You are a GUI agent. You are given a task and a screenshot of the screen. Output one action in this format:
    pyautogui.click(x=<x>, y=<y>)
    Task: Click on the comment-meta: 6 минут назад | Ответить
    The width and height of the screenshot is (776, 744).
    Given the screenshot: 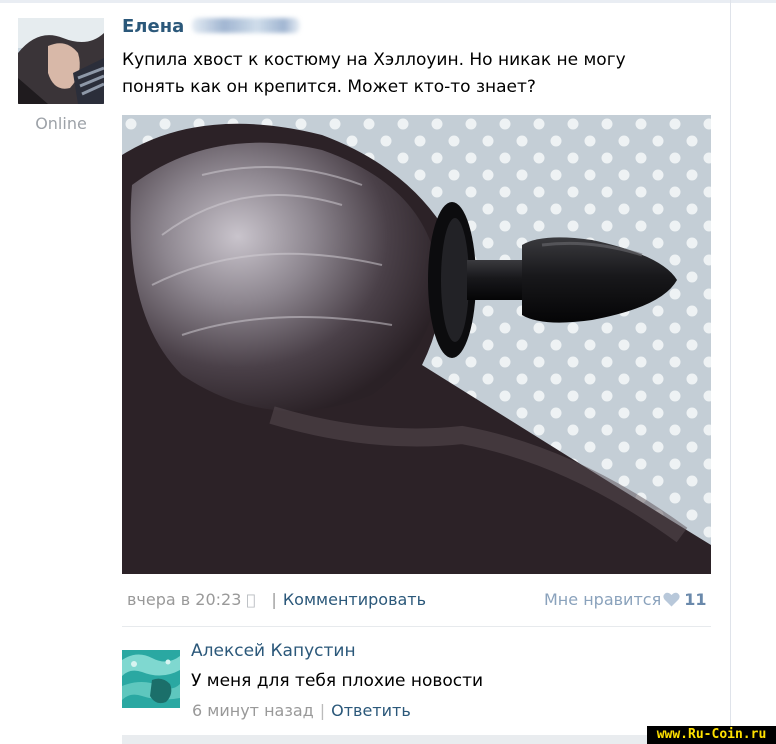 What is the action you would take?
    pyautogui.click(x=301, y=710)
    